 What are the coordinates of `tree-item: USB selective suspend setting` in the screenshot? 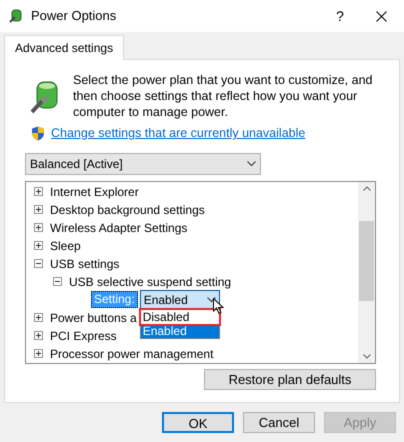 It's located at (150, 281).